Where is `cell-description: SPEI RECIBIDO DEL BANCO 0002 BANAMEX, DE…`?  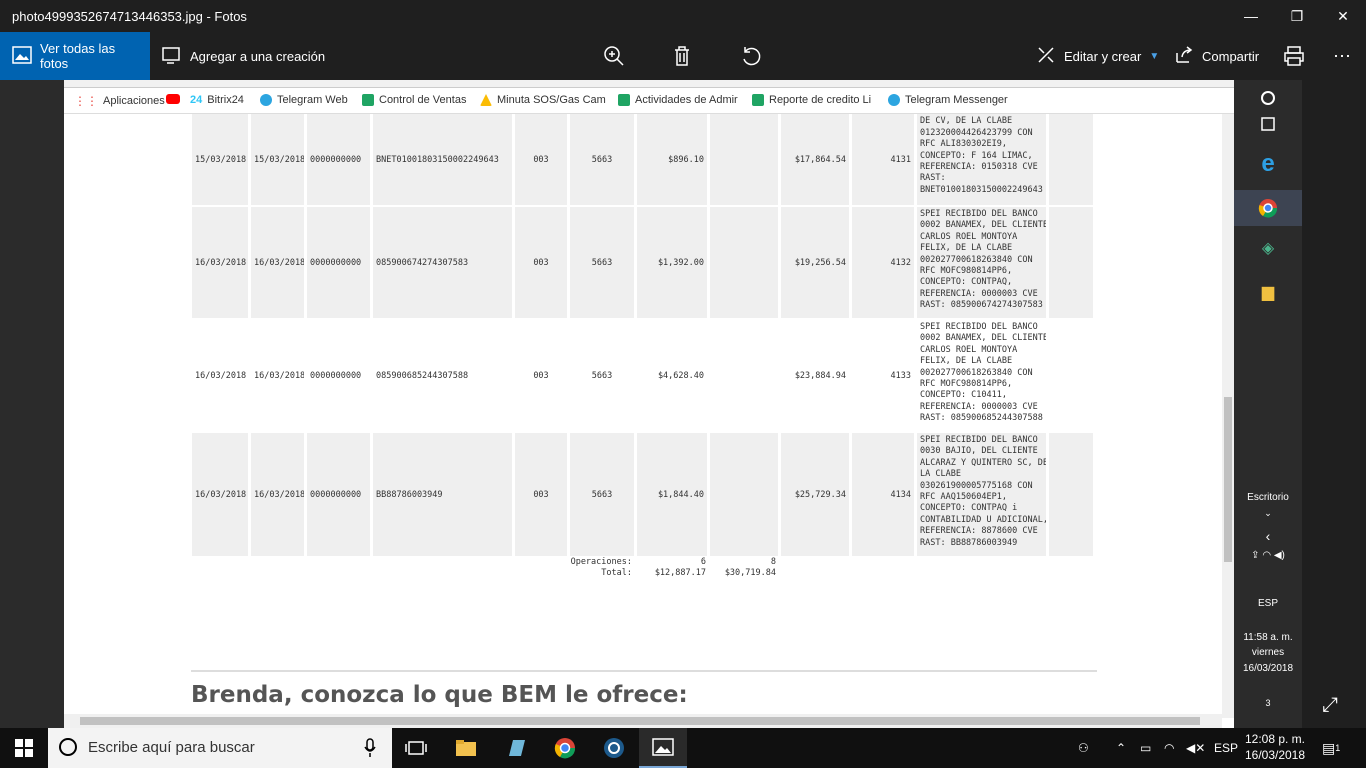 cell-description: SPEI RECIBIDO DEL BANCO 0002 BANAMEX, DE… is located at coordinates (981, 262).